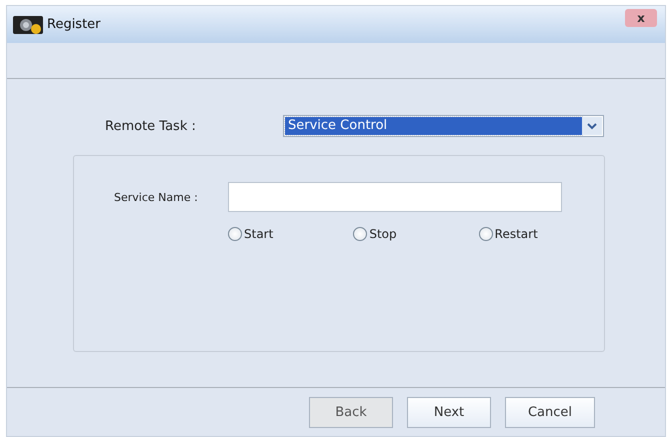 This screenshot has width=671, height=437. What do you see at coordinates (443, 126) in the screenshot?
I see `remote-task-dropdown: Service Control` at bounding box center [443, 126].